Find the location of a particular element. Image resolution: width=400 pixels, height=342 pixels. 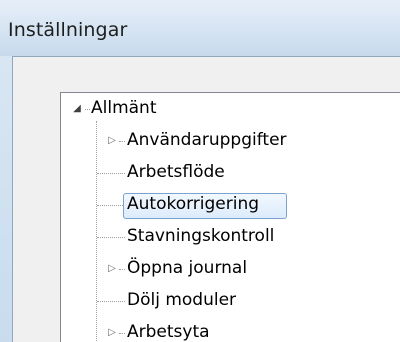

tree-node-arbetsyta: ▷ Arbetsyta is located at coordinates (230, 331).